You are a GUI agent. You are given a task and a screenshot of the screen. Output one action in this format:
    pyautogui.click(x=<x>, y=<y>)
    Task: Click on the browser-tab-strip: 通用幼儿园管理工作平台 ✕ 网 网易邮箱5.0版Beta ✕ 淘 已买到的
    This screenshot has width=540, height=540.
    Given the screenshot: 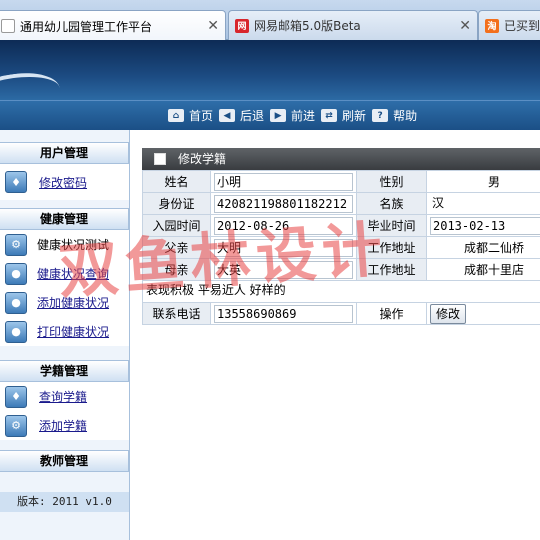 What is the action you would take?
    pyautogui.click(x=270, y=20)
    